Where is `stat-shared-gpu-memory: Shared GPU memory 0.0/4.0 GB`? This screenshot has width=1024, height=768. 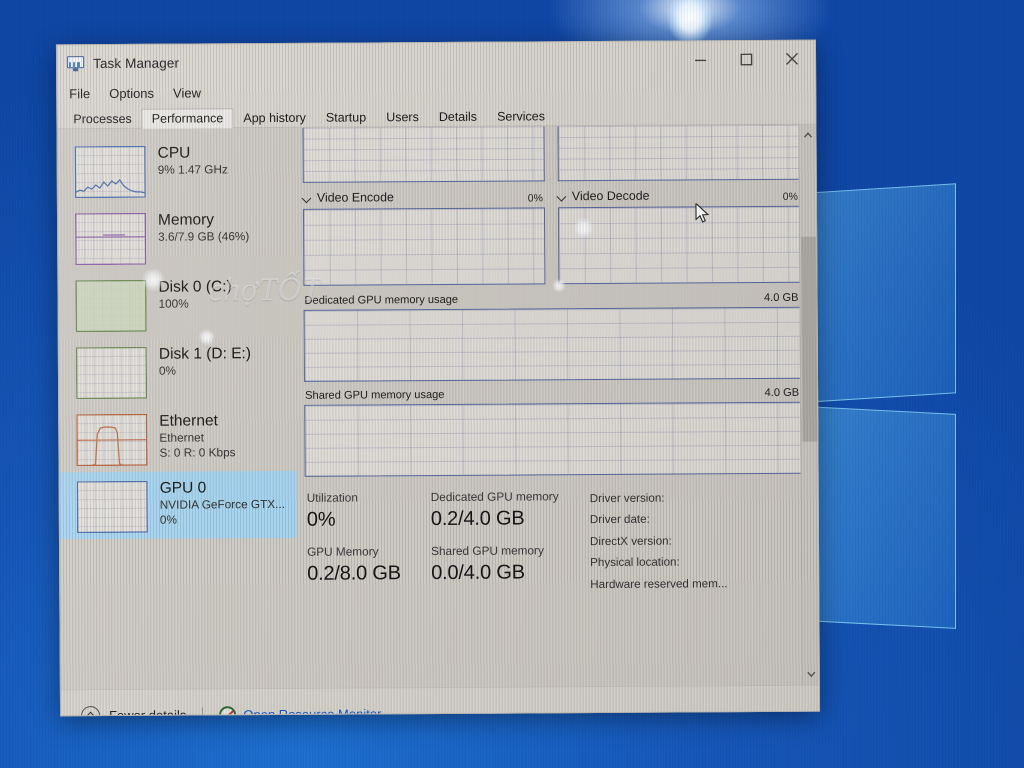 stat-shared-gpu-memory: Shared GPU memory 0.0/4.0 GB is located at coordinates (509, 564).